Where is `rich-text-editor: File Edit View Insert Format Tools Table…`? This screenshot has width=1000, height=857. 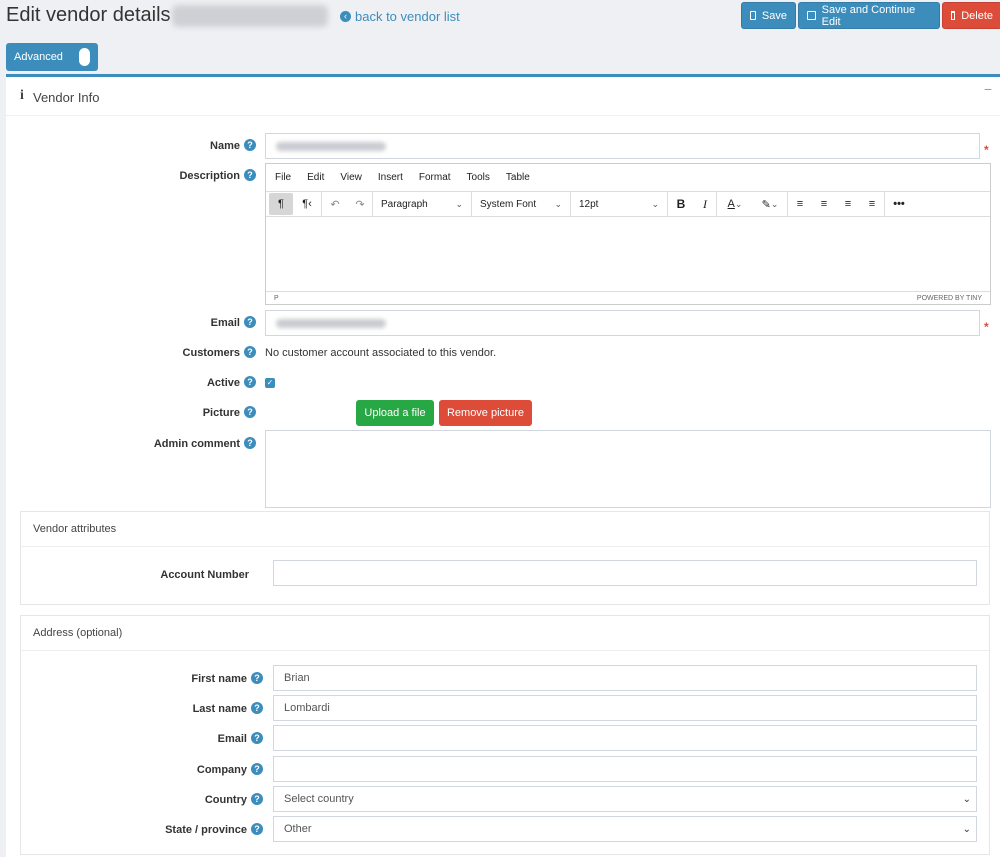
rich-text-editor: File Edit View Insert Format Tools Table… is located at coordinates (628, 234).